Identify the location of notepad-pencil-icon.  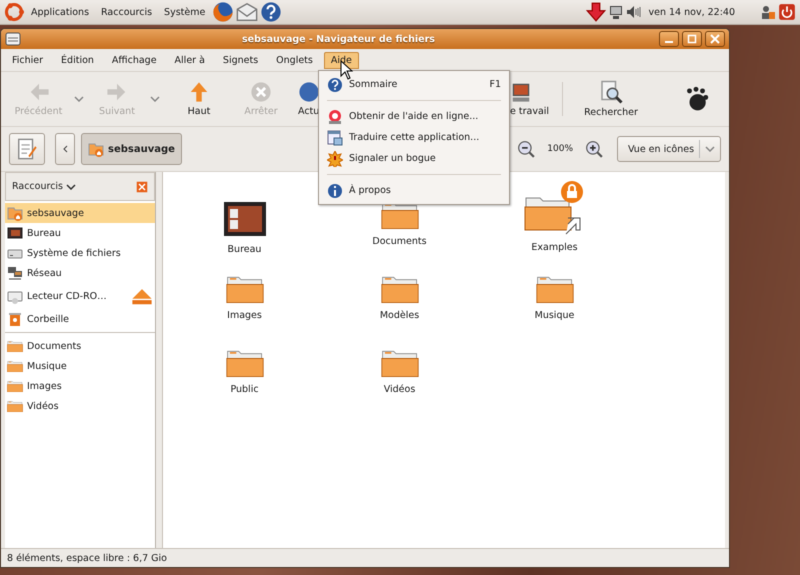
(27, 149).